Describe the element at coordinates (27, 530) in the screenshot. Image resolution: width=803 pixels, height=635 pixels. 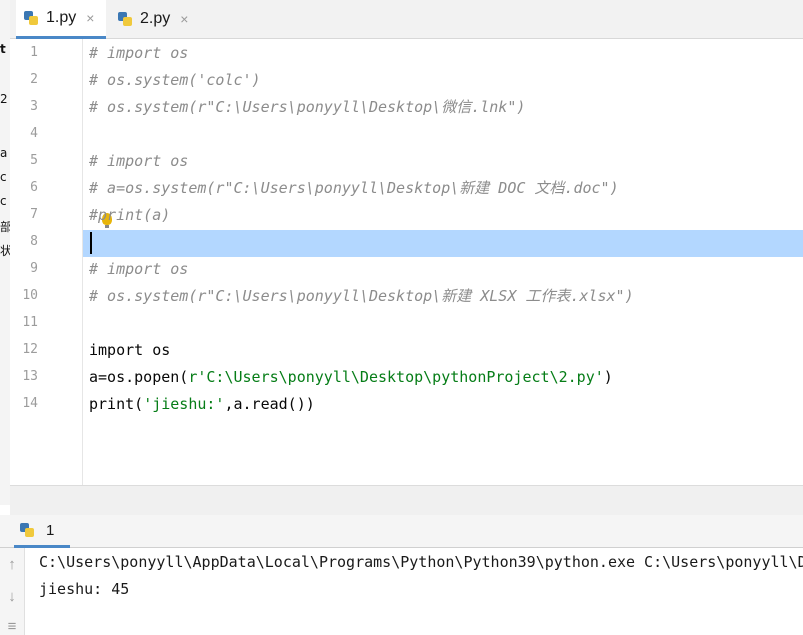
I see `python-run-icon` at that location.